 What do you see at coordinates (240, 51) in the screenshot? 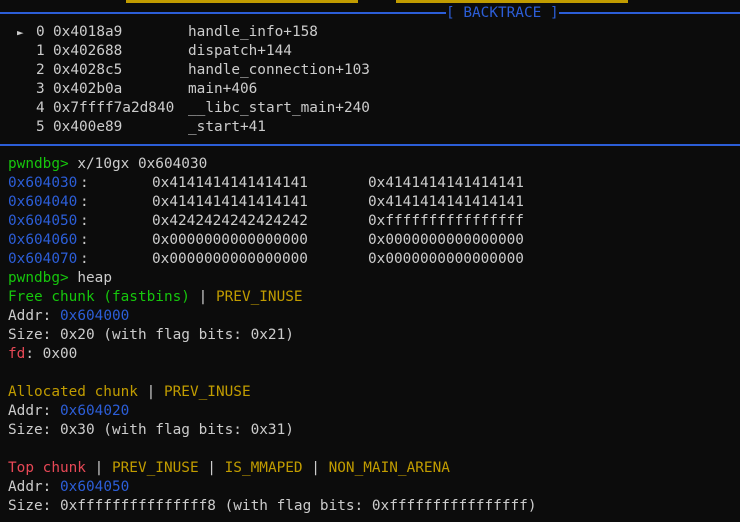
I see `frame-symbol: dispatch+144` at bounding box center [240, 51].